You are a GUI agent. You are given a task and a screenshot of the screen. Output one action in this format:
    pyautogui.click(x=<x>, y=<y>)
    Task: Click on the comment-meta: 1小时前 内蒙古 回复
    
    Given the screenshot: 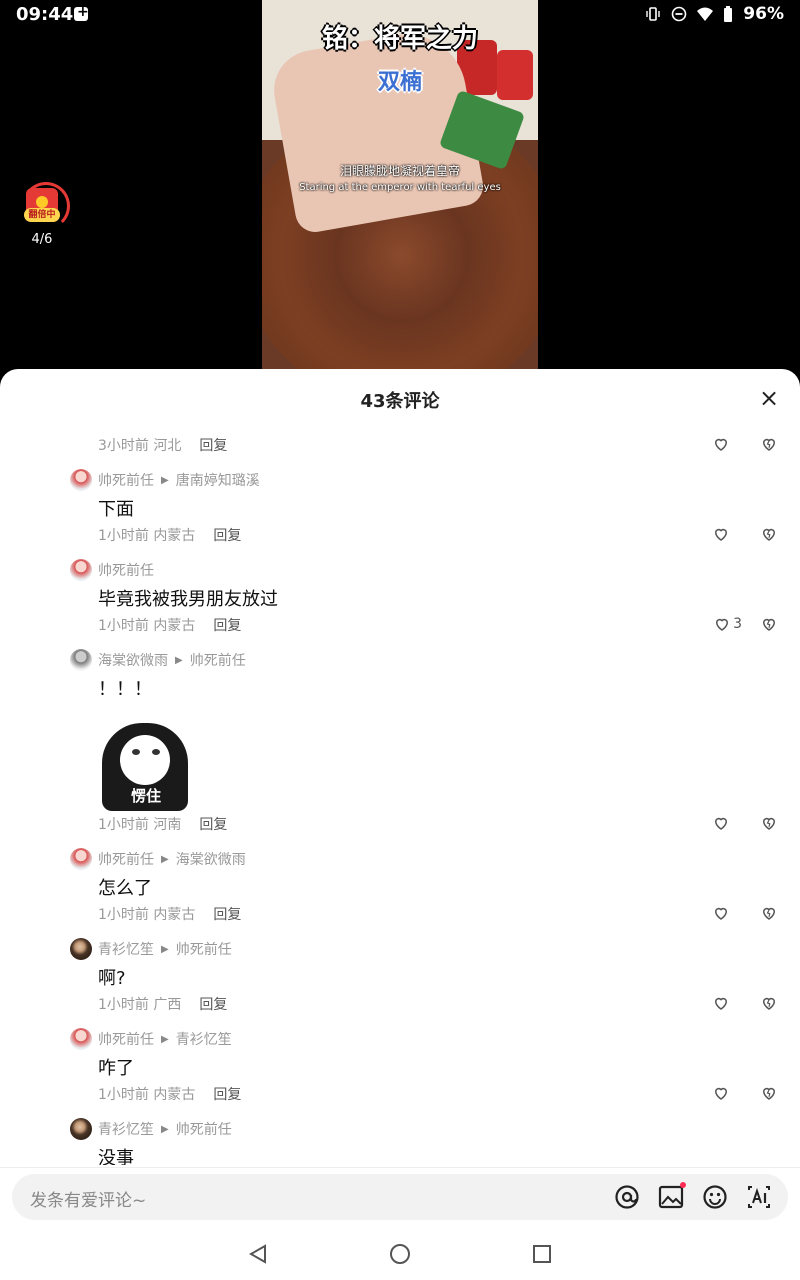 What is the action you would take?
    pyautogui.click(x=443, y=535)
    